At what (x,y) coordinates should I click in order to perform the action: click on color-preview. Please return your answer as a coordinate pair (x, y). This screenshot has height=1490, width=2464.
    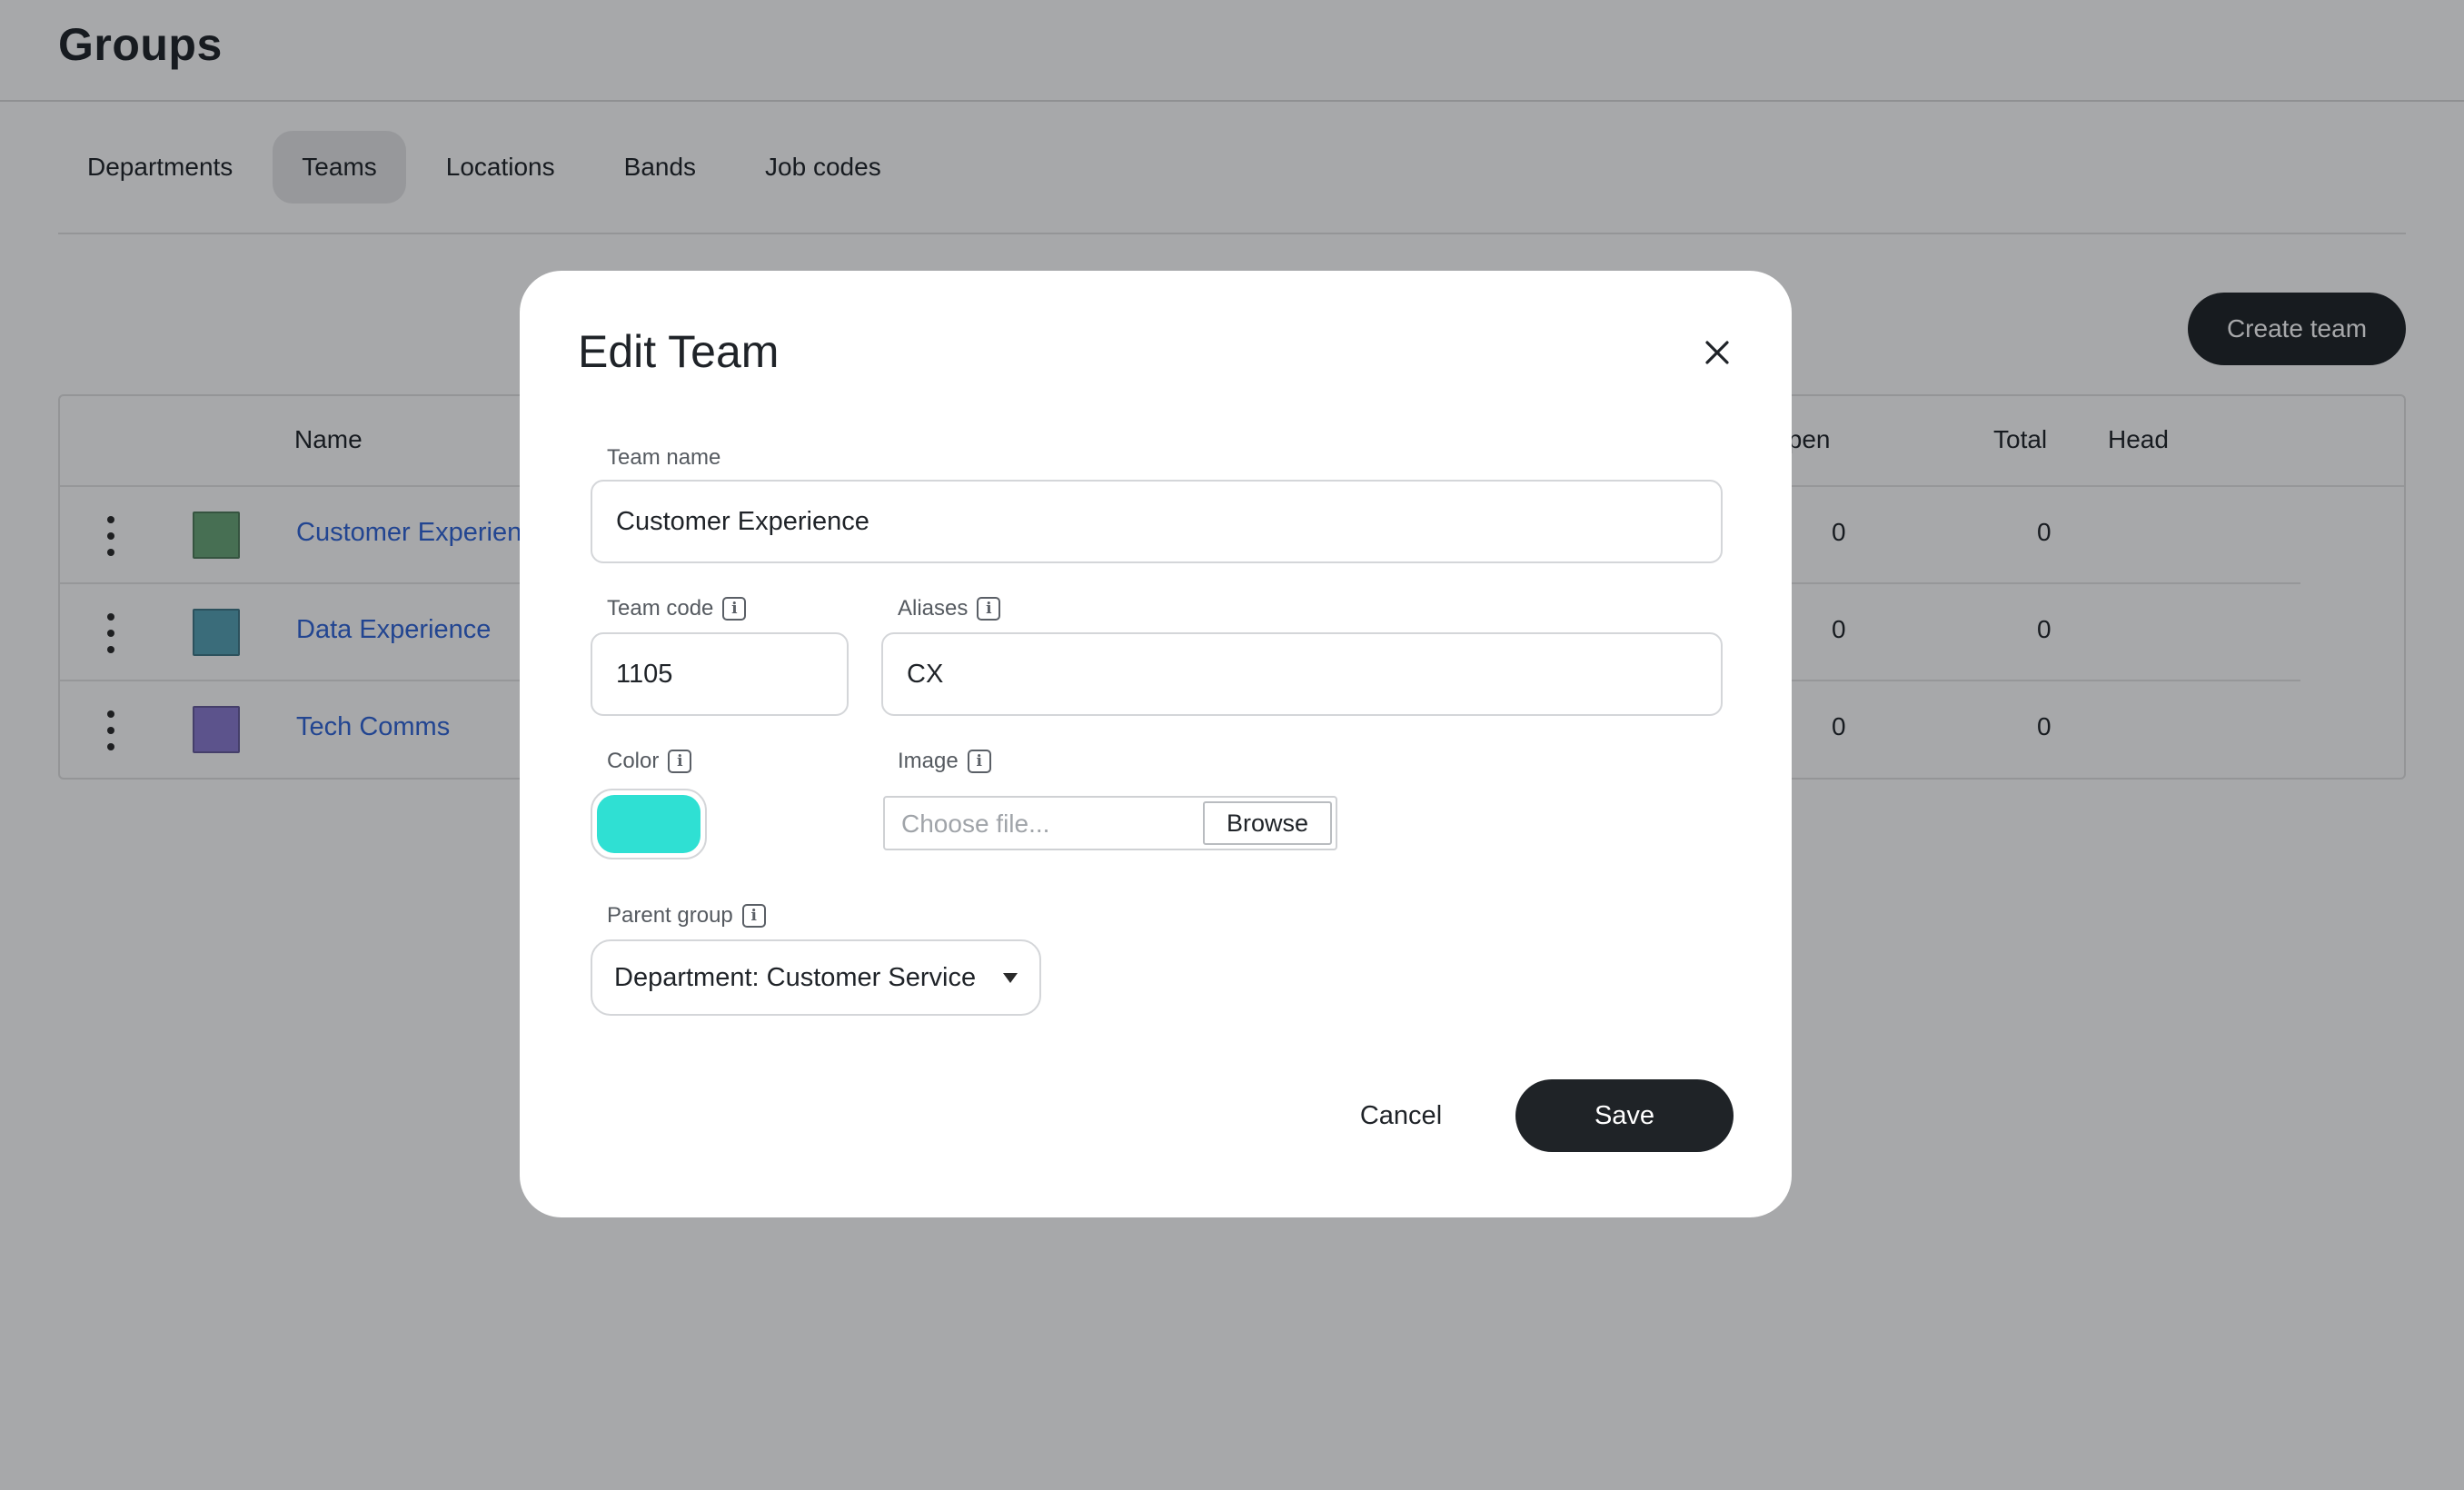
    Looking at the image, I should click on (648, 824).